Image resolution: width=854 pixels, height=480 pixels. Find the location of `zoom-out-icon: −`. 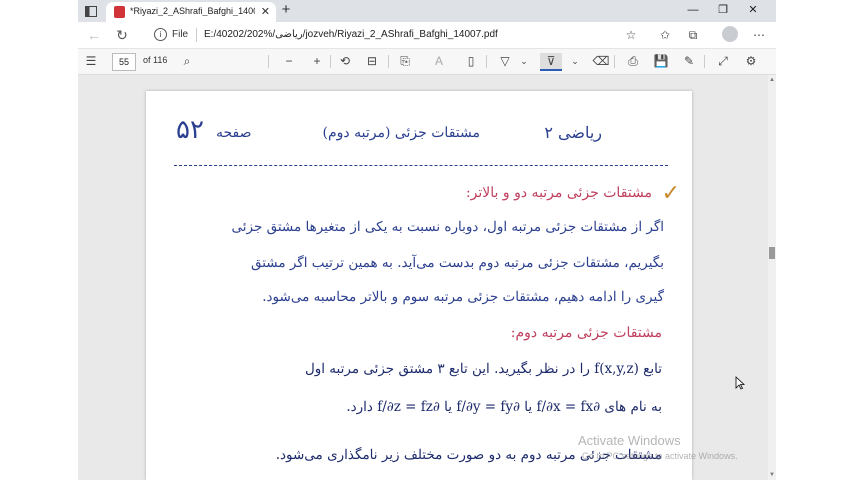

zoom-out-icon: − is located at coordinates (289, 61).